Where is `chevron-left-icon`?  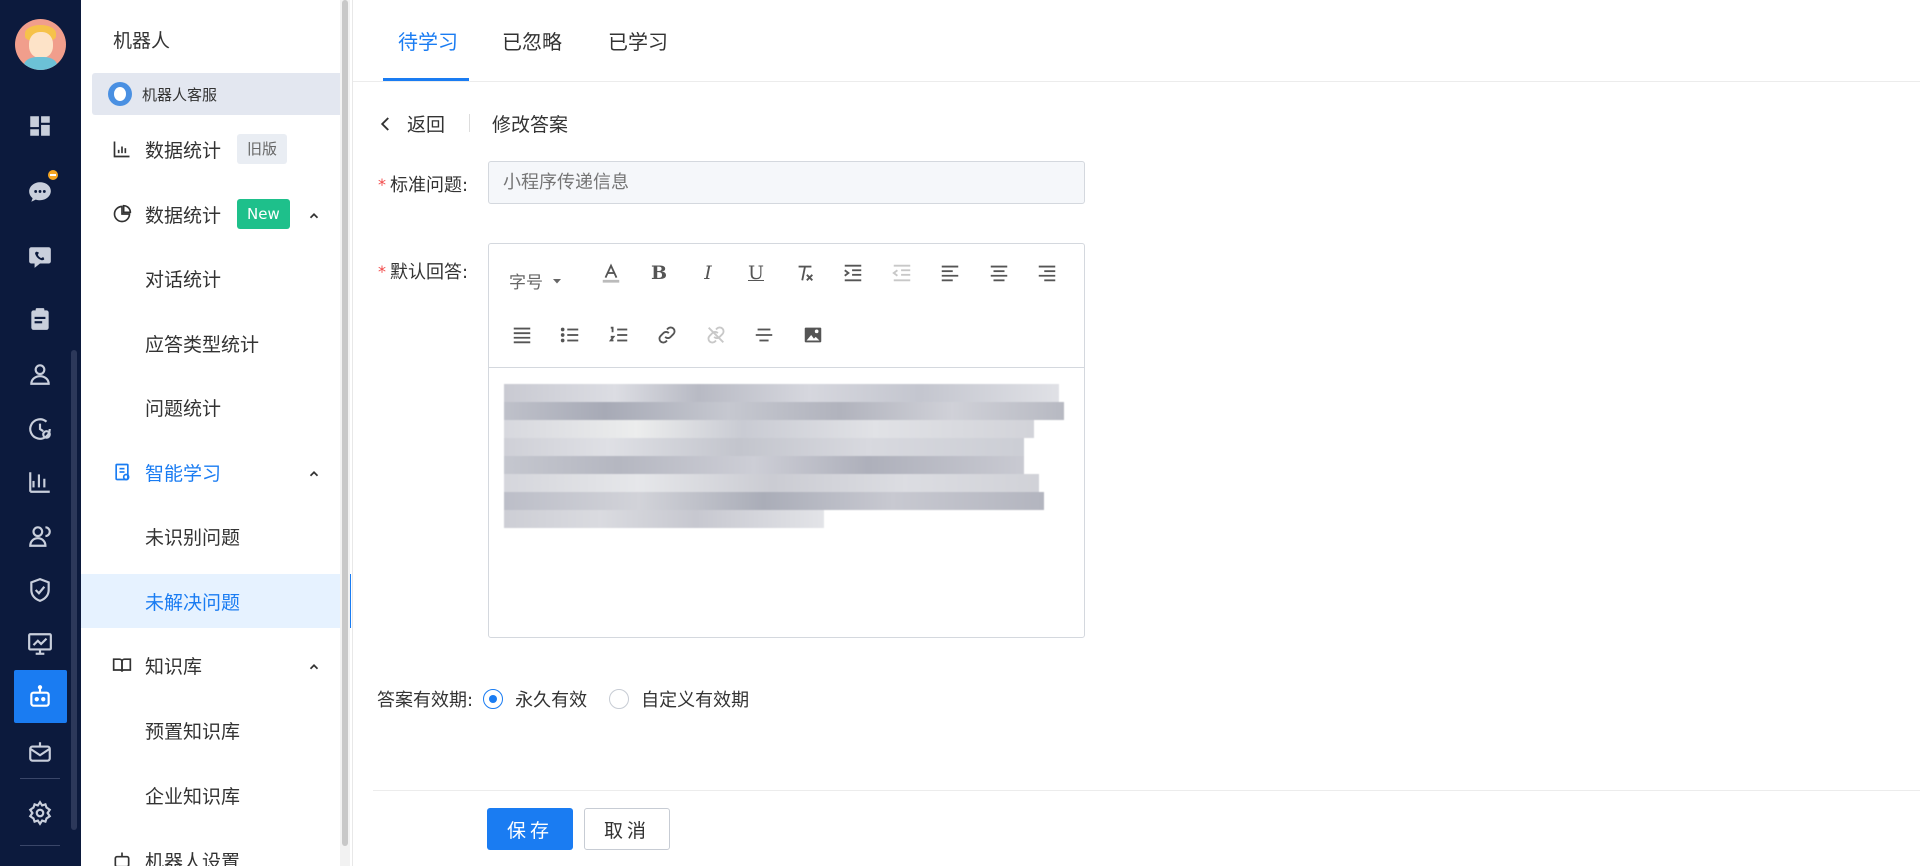 chevron-left-icon is located at coordinates (384, 123).